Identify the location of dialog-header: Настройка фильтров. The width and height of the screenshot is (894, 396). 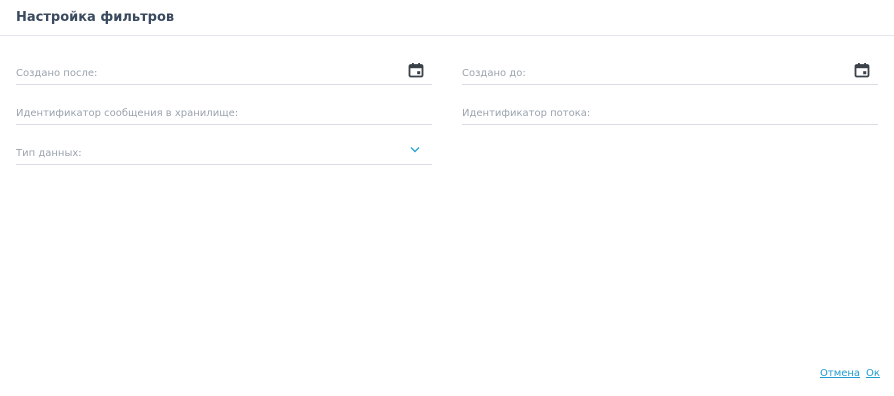
(447, 18).